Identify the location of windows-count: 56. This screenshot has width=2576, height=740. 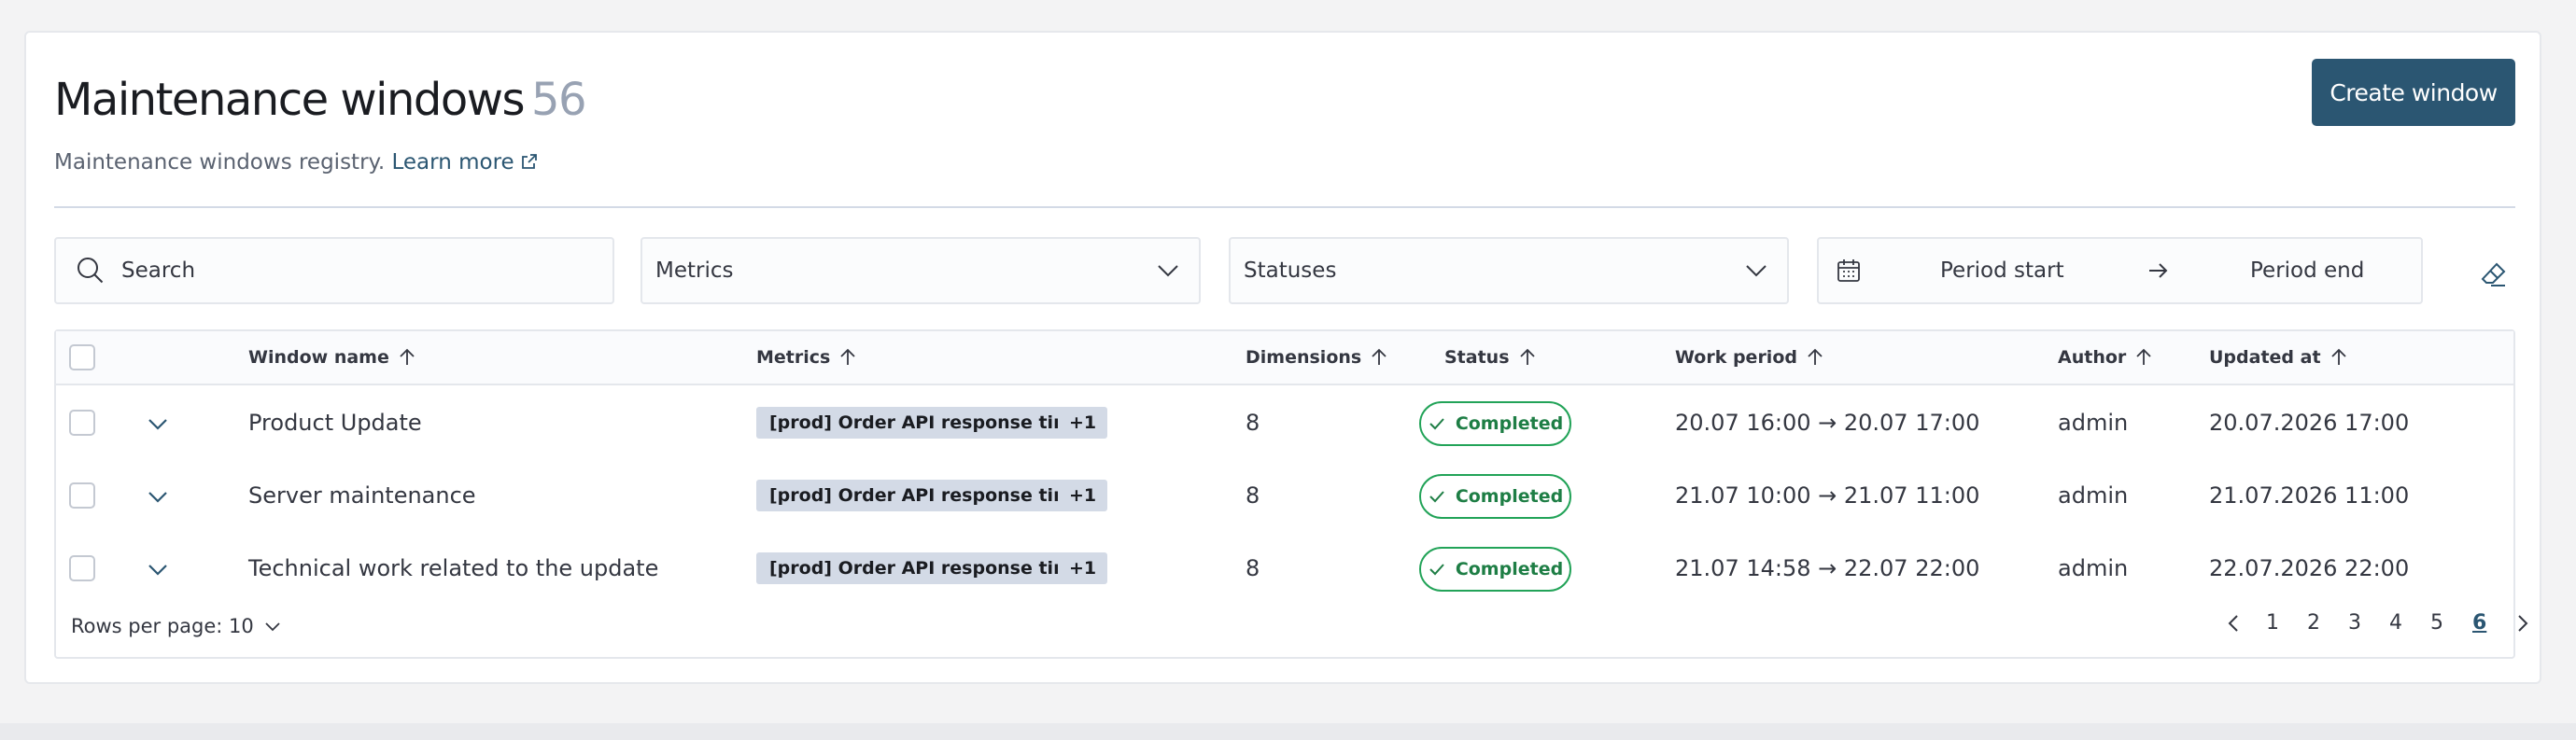
(559, 100).